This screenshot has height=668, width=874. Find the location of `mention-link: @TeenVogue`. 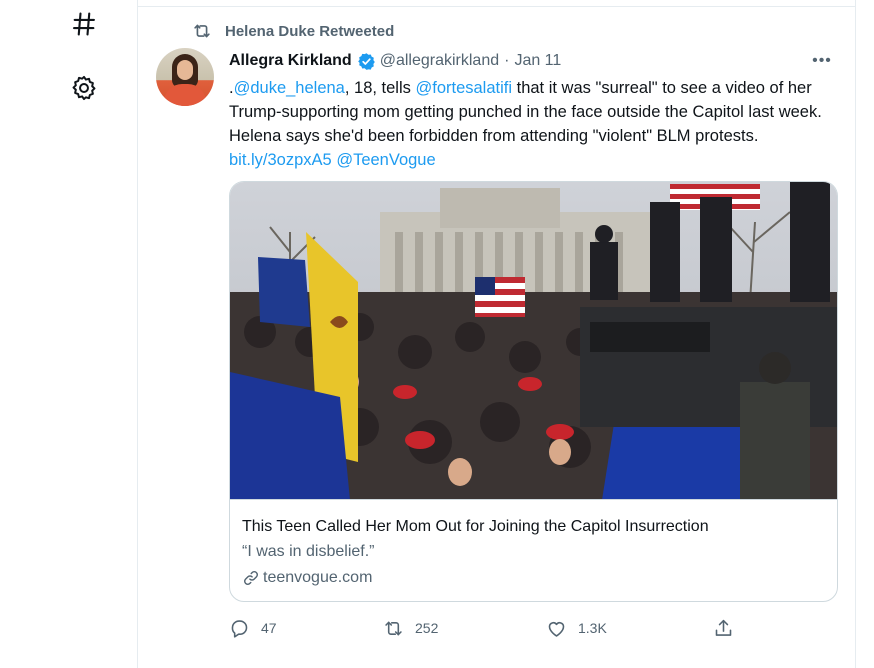

mention-link: @TeenVogue is located at coordinates (385, 160).